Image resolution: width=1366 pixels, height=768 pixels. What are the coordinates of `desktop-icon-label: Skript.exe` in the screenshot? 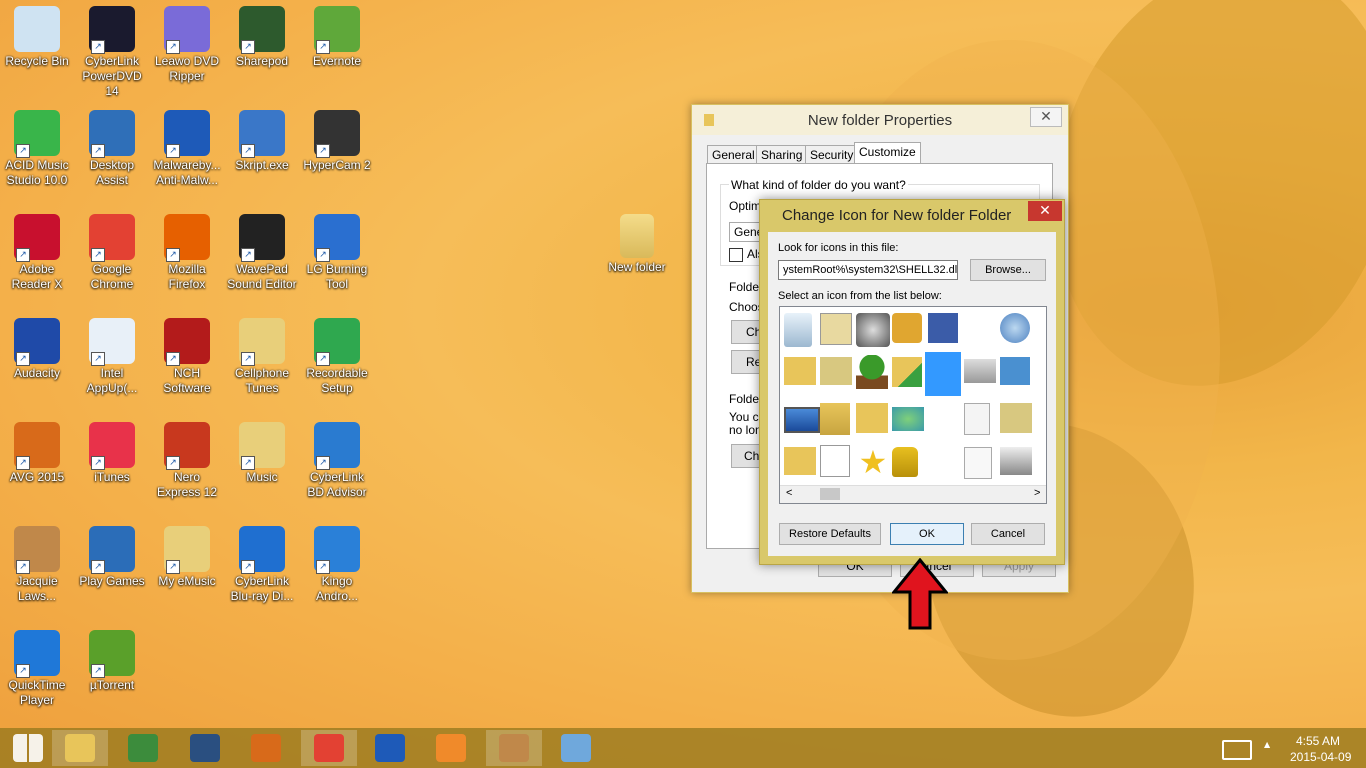 It's located at (262, 165).